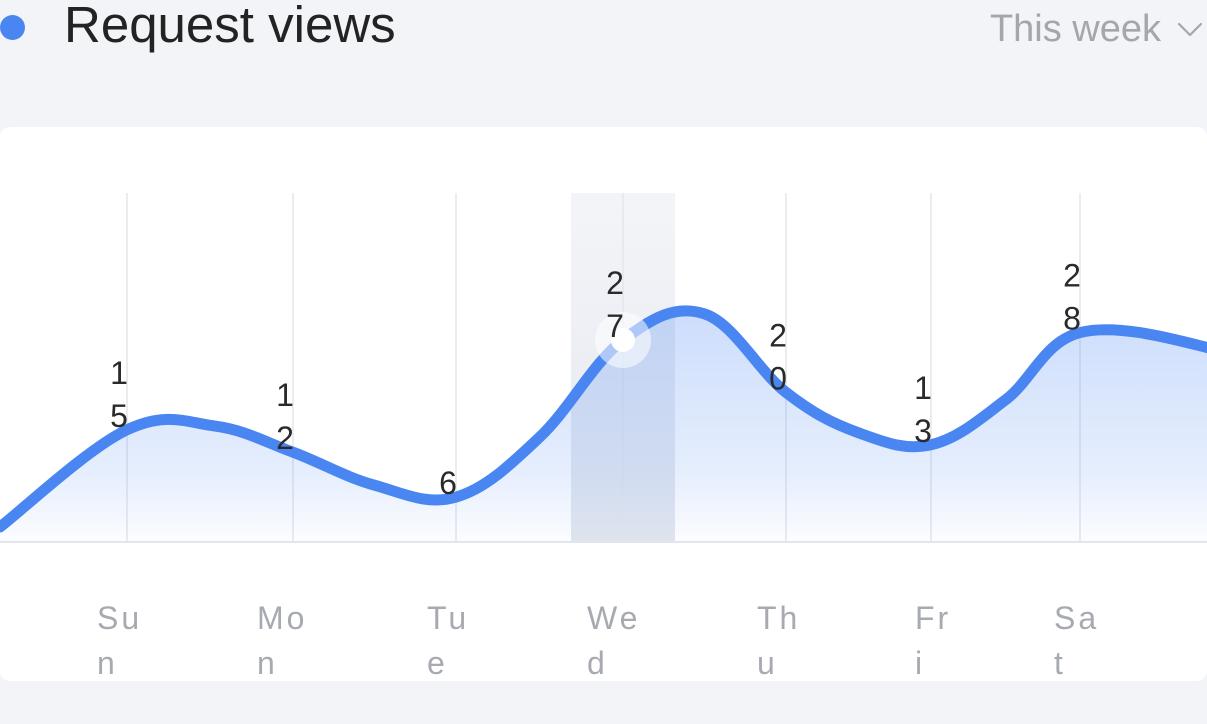  Describe the element at coordinates (1076, 640) in the screenshot. I see `x-tick-label-sat: Sa t` at that location.